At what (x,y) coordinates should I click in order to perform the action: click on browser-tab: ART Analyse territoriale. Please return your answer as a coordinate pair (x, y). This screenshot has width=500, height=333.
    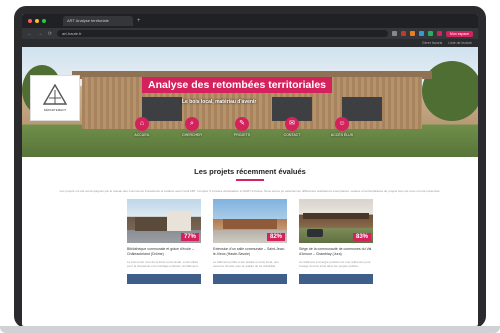
    Looking at the image, I should click on (98, 21).